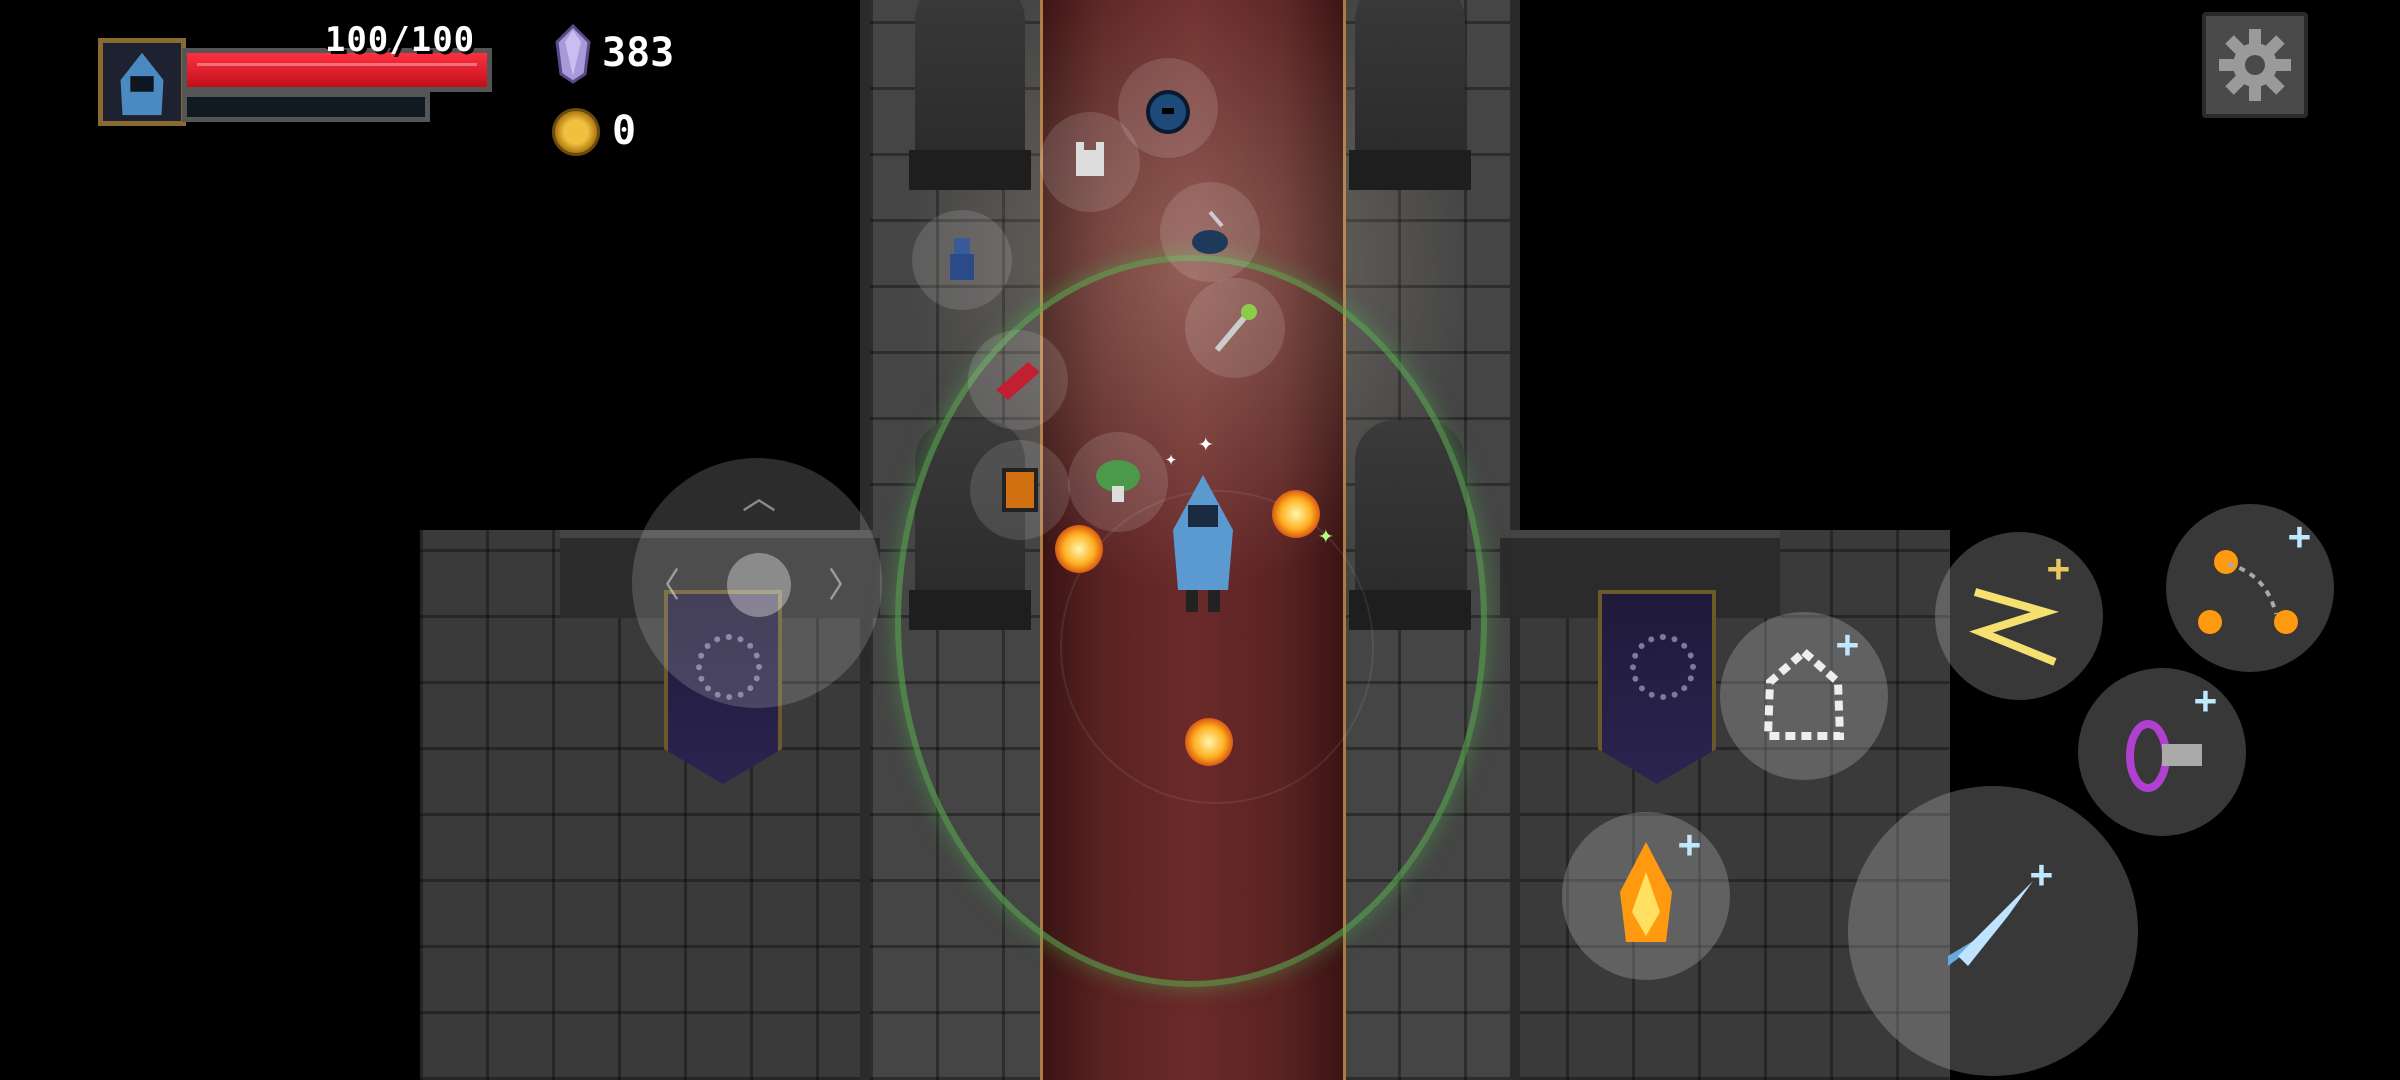 This screenshot has height=1080, width=2400. I want to click on hooded-wizard-portrait-icon, so click(142, 84).